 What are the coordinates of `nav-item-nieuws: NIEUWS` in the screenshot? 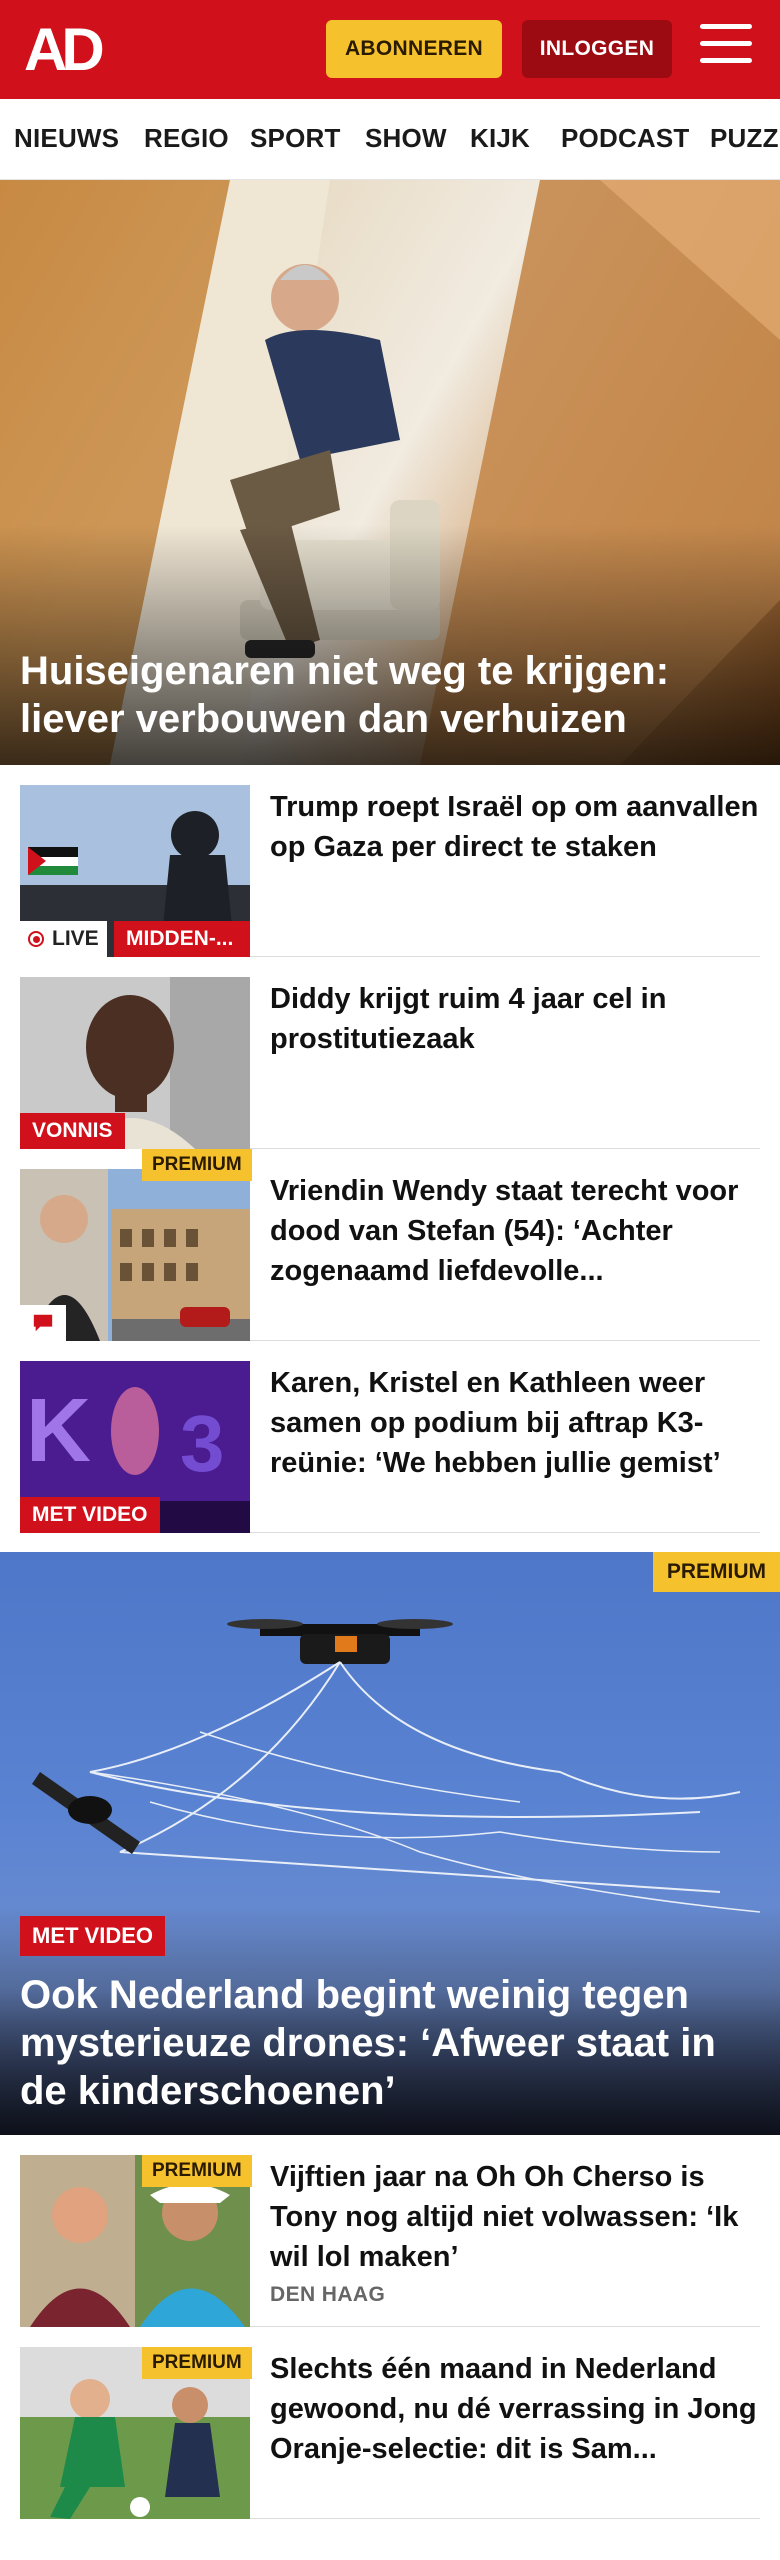 It's located at (66, 138).